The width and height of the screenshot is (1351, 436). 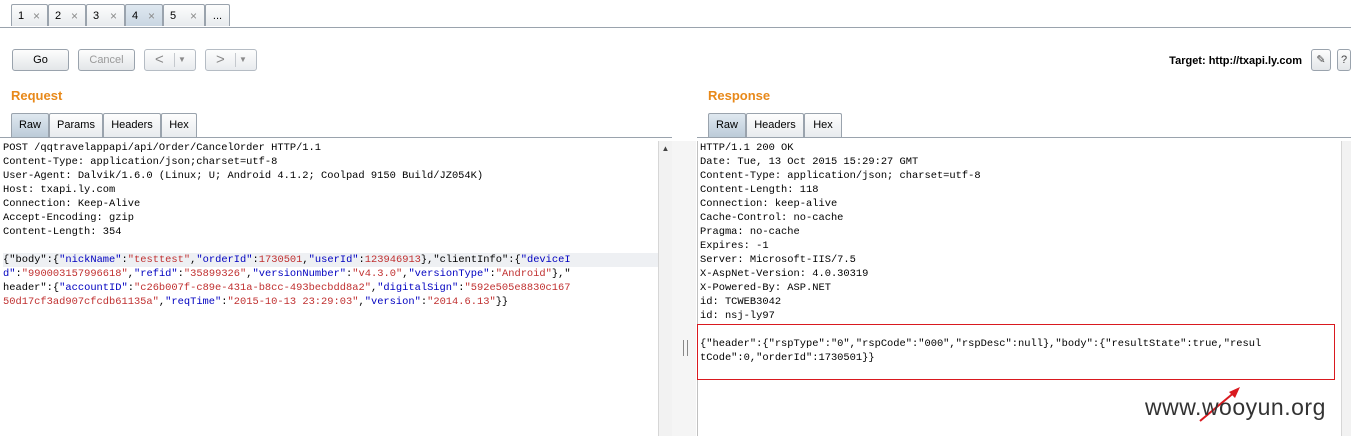 I want to click on response-tab-baseline, so click(x=1024, y=137).